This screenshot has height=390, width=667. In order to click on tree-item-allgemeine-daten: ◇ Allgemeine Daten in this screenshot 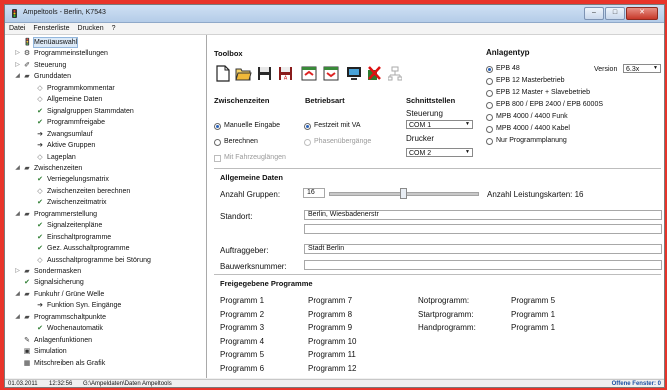, I will do `click(69, 99)`.